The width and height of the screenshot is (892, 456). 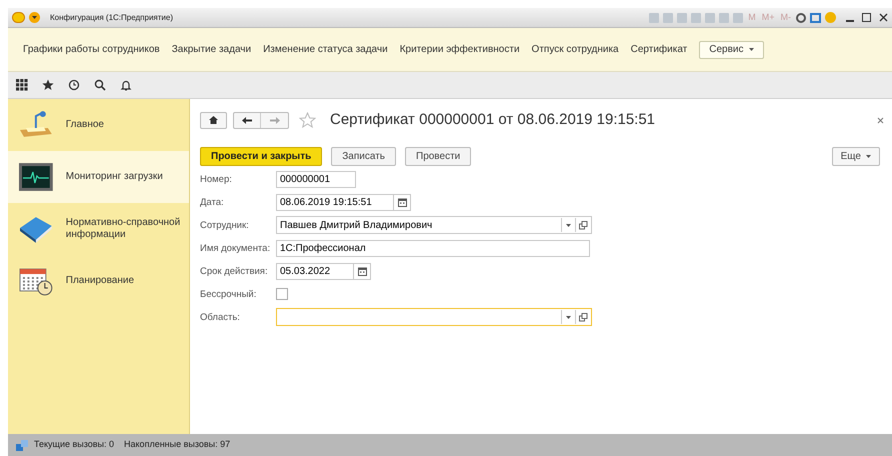 I want to click on app-logo-icon, so click(x=18, y=17).